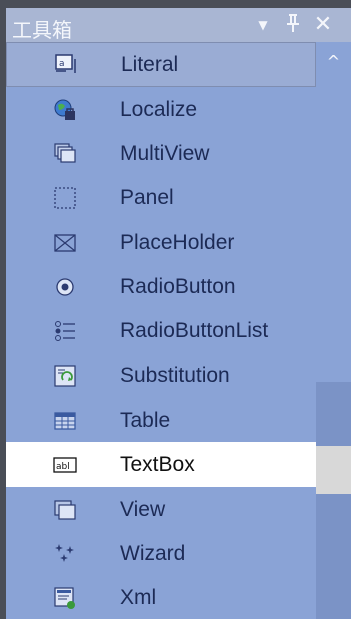 Image resolution: width=351 pixels, height=619 pixels. I want to click on toolbox-item-label: Substitution, so click(175, 375).